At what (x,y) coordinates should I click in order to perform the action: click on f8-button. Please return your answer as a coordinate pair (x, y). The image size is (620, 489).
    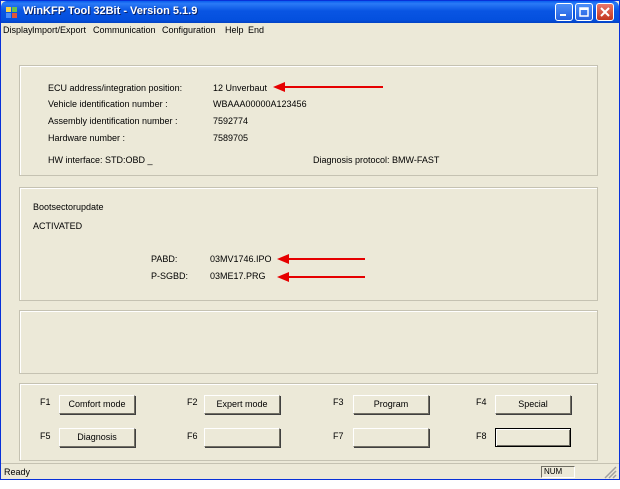
    Looking at the image, I should click on (533, 437).